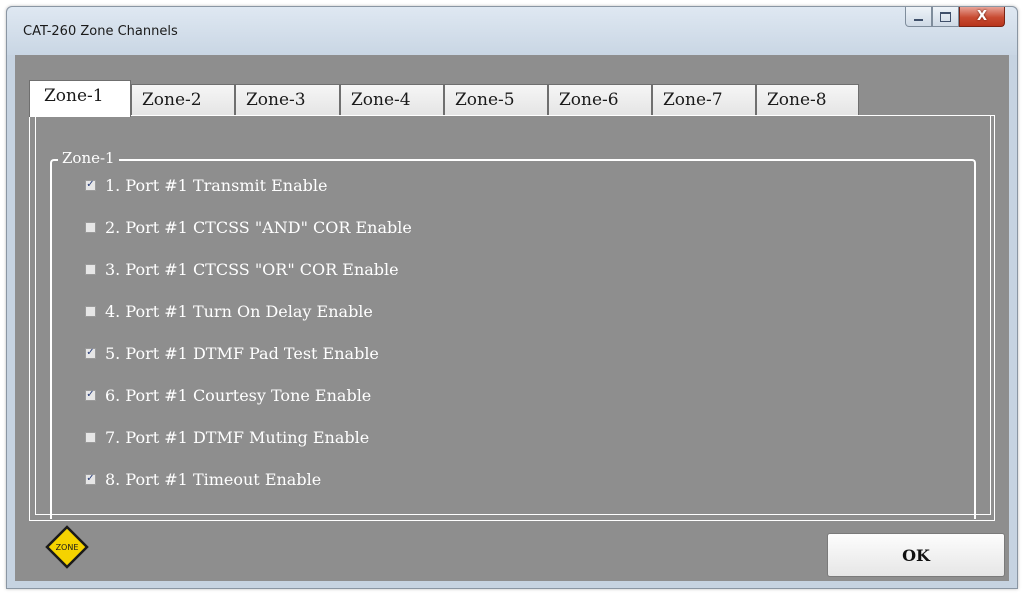 This screenshot has width=1024, height=595. I want to click on checkbox-row-1: ✓ 1. Port #1 Transmit Enable, so click(206, 185).